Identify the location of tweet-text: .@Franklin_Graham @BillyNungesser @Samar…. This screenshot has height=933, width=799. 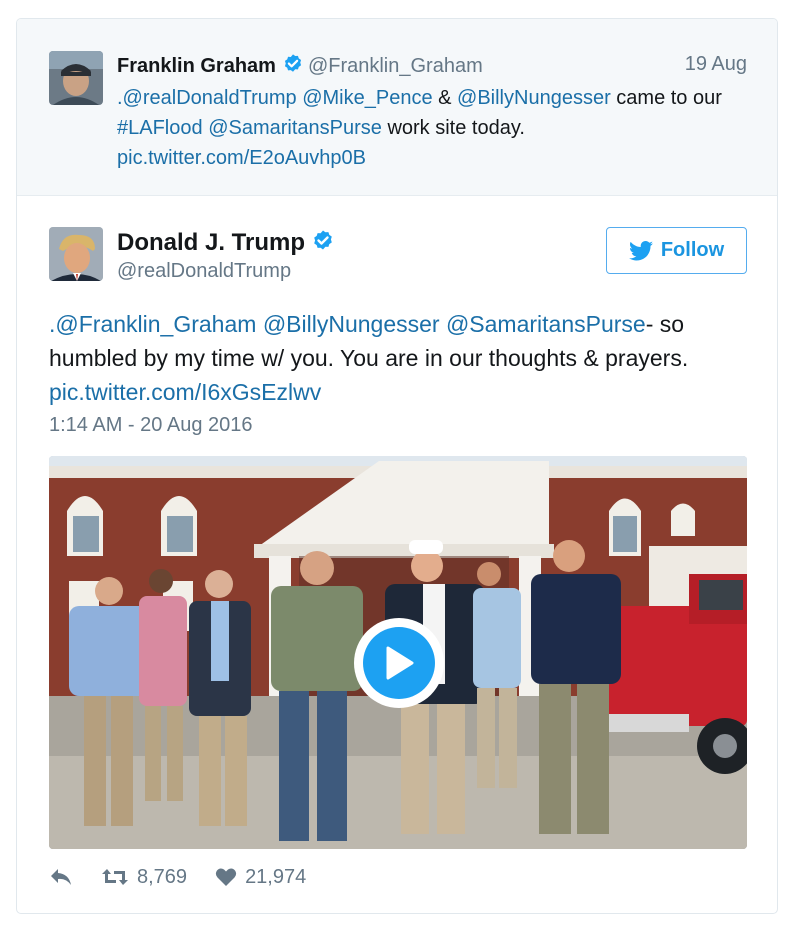
(399, 358).